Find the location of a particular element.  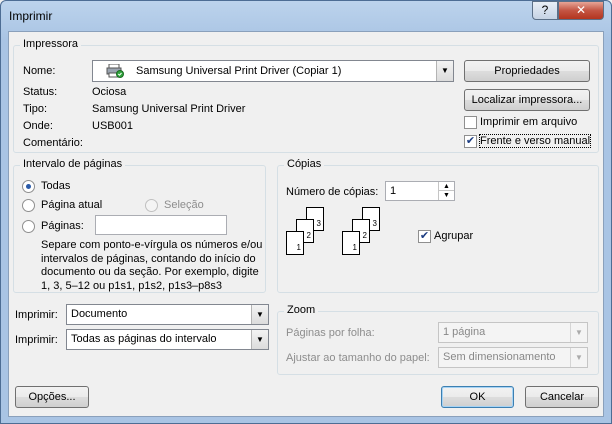

spin-down-icon: ▼ is located at coordinates (446, 195).